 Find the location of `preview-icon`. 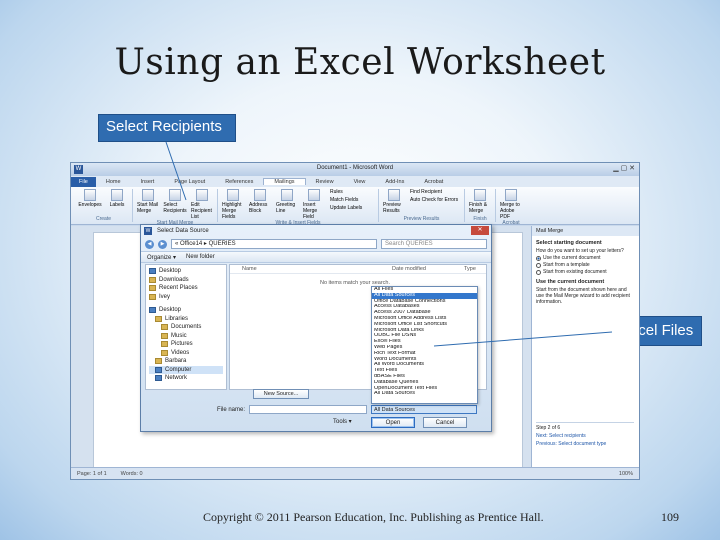

preview-icon is located at coordinates (394, 195).